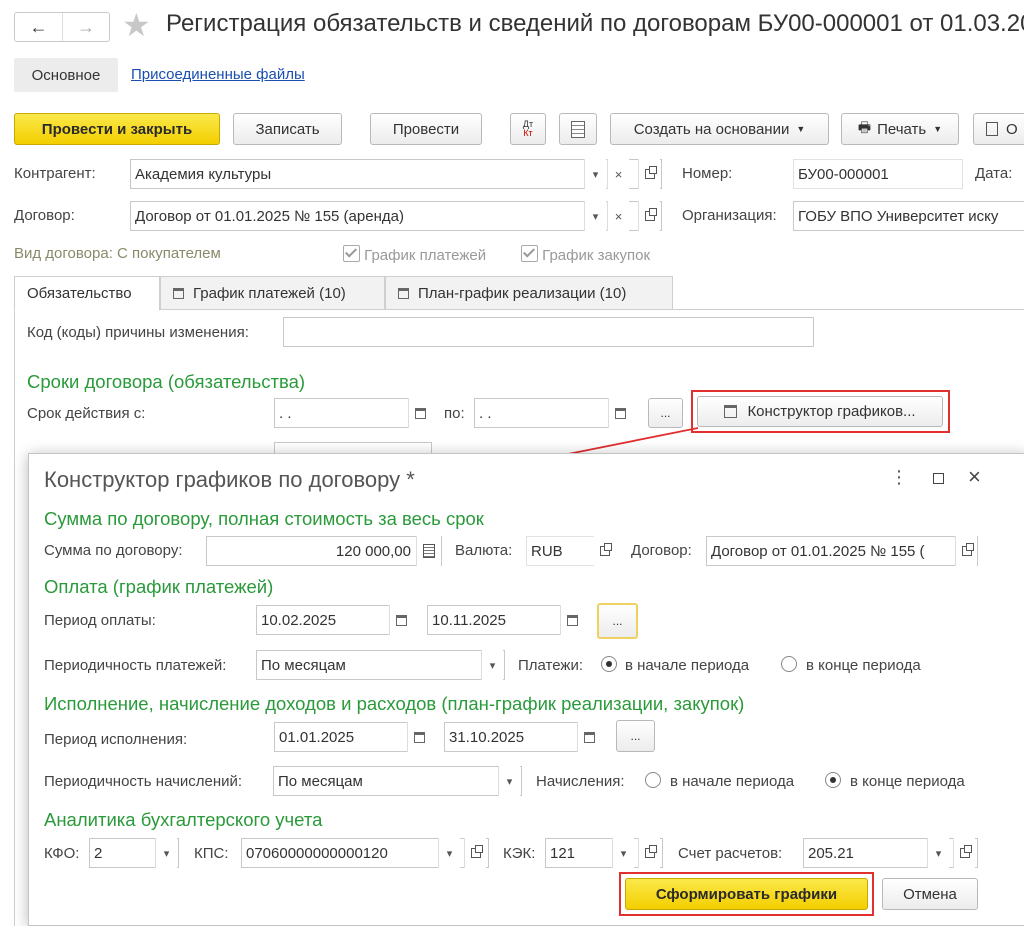 Image resolution: width=1024 pixels, height=926 pixels. What do you see at coordinates (661, 550) in the screenshot?
I see `dialog-contract-label: Договор:` at bounding box center [661, 550].